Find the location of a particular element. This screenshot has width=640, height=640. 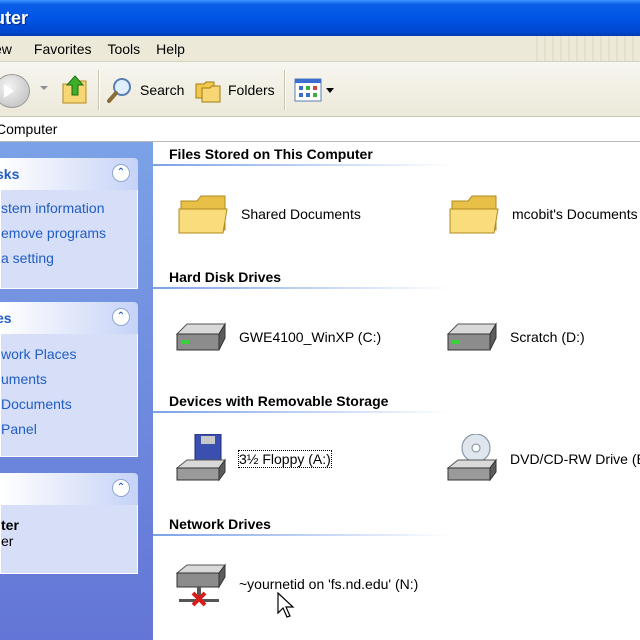

add-remove-programs-link: emove programs is located at coordinates (69, 233).